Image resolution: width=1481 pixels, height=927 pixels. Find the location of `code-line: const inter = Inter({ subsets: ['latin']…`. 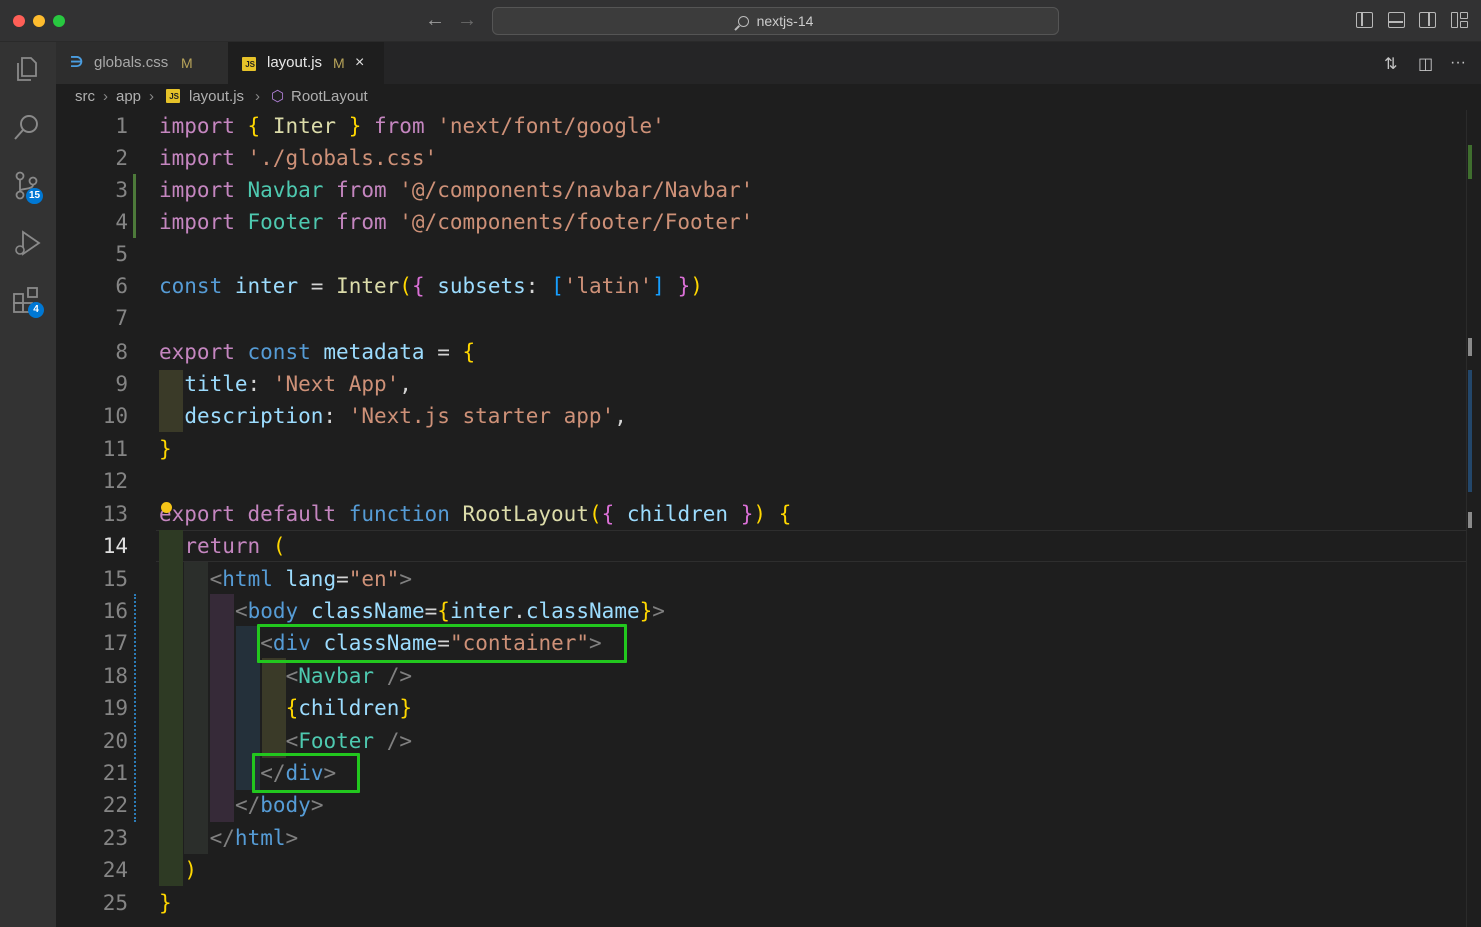

code-line: const inter = Inter({ subsets: ['latin']… is located at coordinates (431, 286).